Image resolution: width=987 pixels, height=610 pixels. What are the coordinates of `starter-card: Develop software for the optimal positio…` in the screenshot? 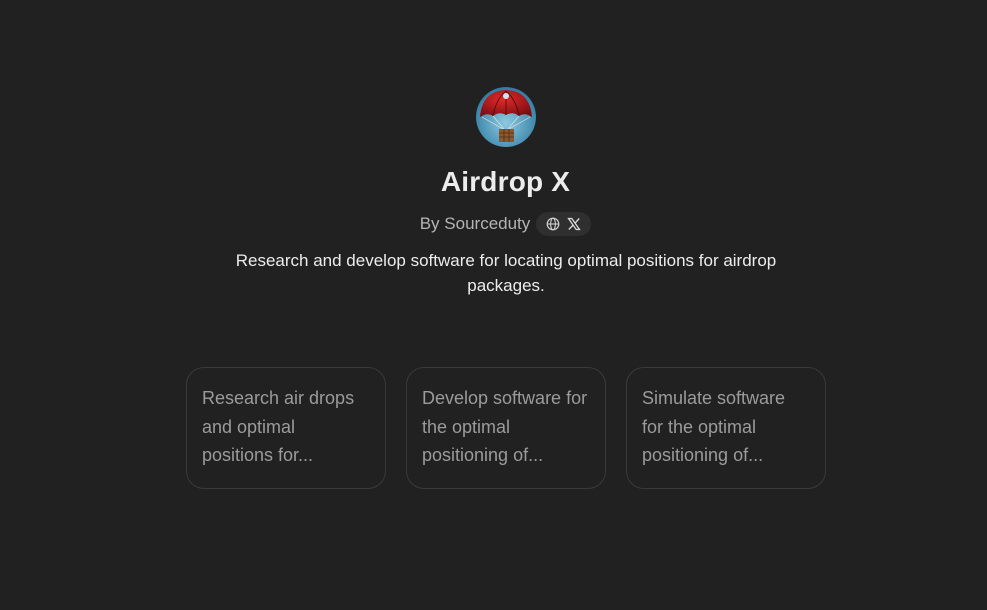 It's located at (506, 428).